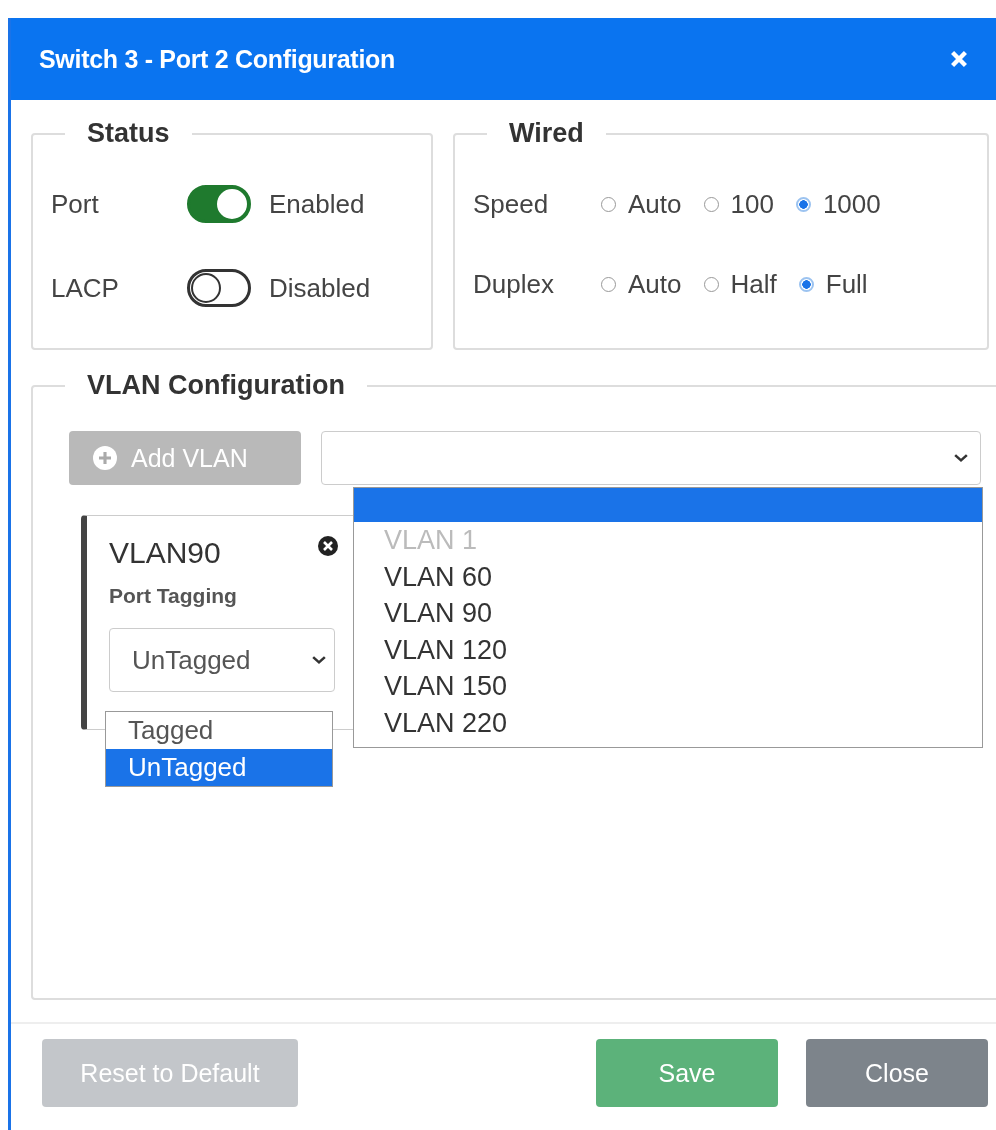 The image size is (996, 1130). Describe the element at coordinates (328, 546) in the screenshot. I see `remove-icon` at that location.